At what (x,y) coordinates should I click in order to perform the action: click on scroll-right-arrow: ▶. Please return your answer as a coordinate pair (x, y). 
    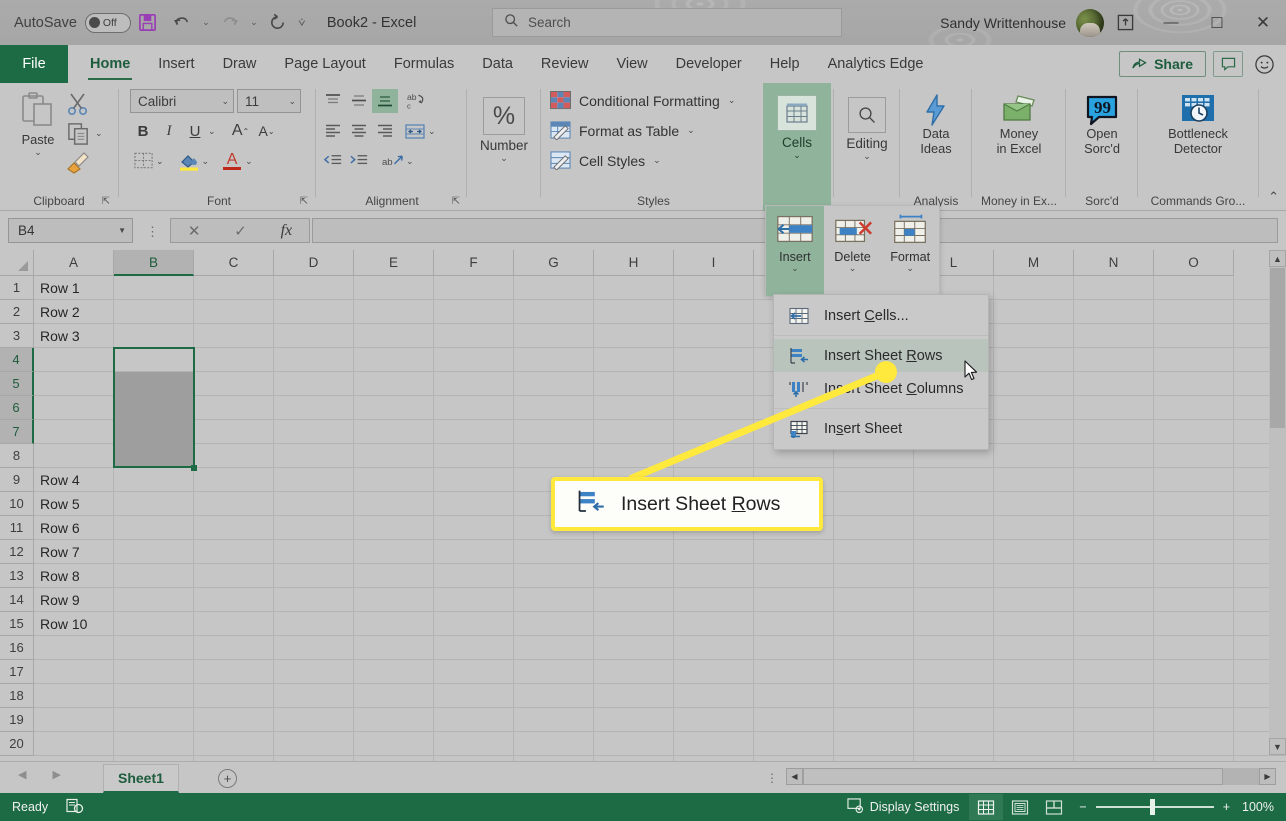
    Looking at the image, I should click on (1267, 776).